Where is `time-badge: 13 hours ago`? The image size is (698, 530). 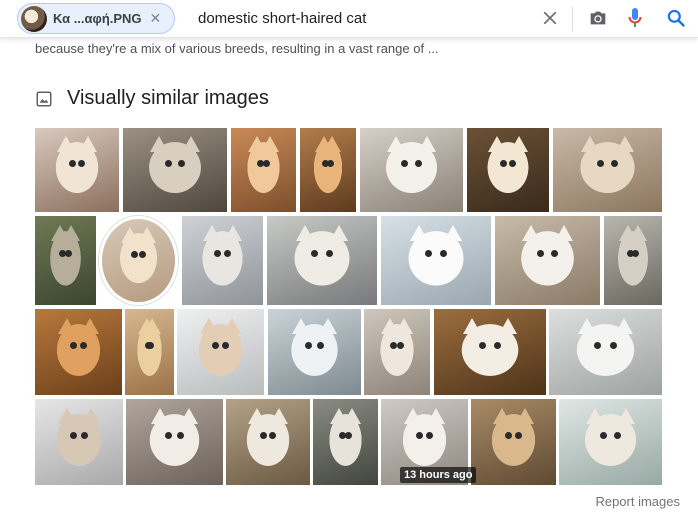
time-badge: 13 hours ago is located at coordinates (438, 475).